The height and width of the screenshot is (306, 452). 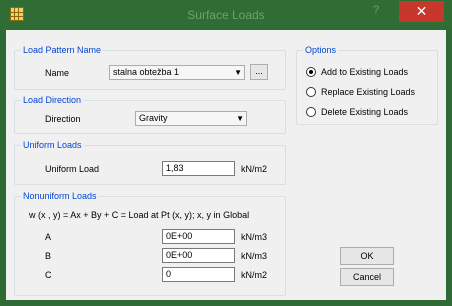 I want to click on title-bar: Surface Loads ? ✕, so click(x=226, y=15).